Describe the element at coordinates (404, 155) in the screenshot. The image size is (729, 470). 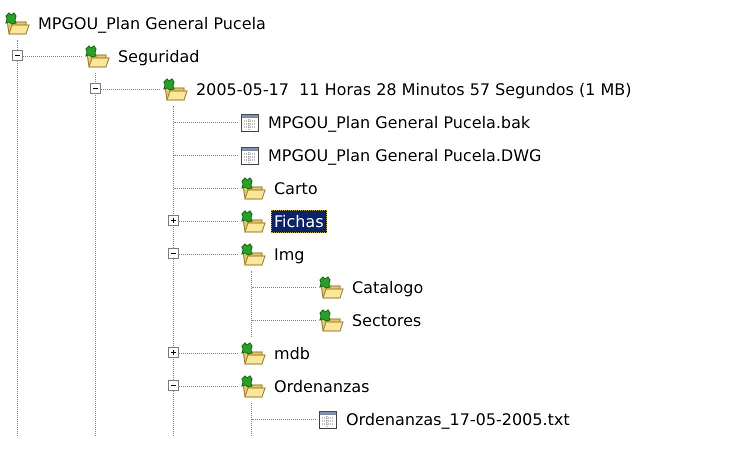
I see `tree-item: MPGOU_Plan General Pucela.DWG` at that location.